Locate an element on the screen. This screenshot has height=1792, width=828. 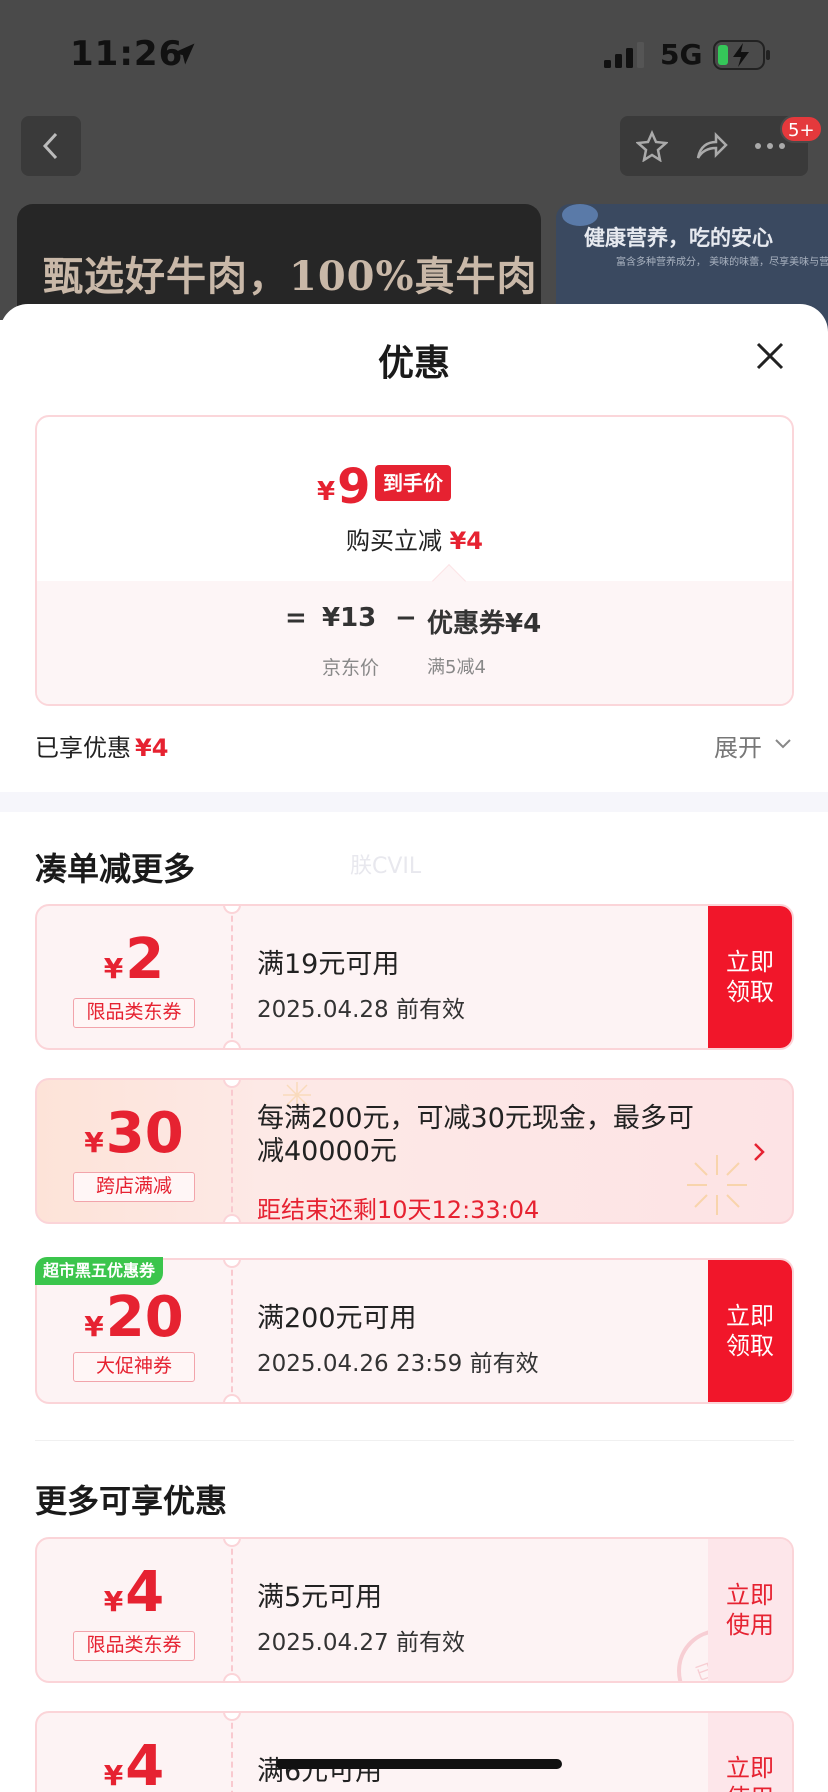
banner-main-text: 甄选好牛肉，100%真牛肉 is located at coordinates (290, 276).